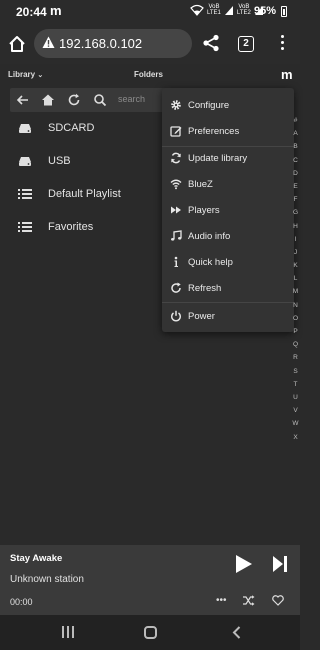 The height and width of the screenshot is (650, 320). Describe the element at coordinates (200, 184) in the screenshot. I see `menu-item-label: BlueZ` at that location.